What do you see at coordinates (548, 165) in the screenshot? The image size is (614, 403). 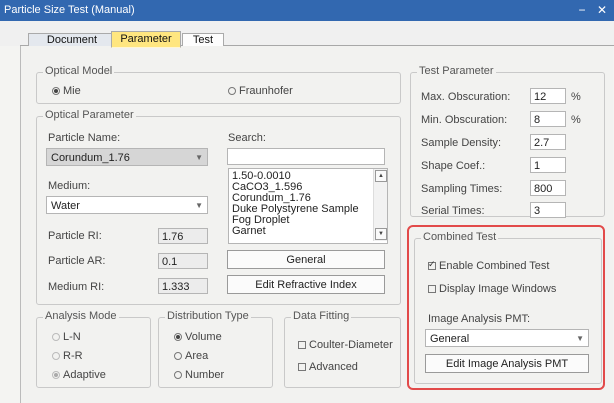 I see `shape-coef-field: 1` at bounding box center [548, 165].